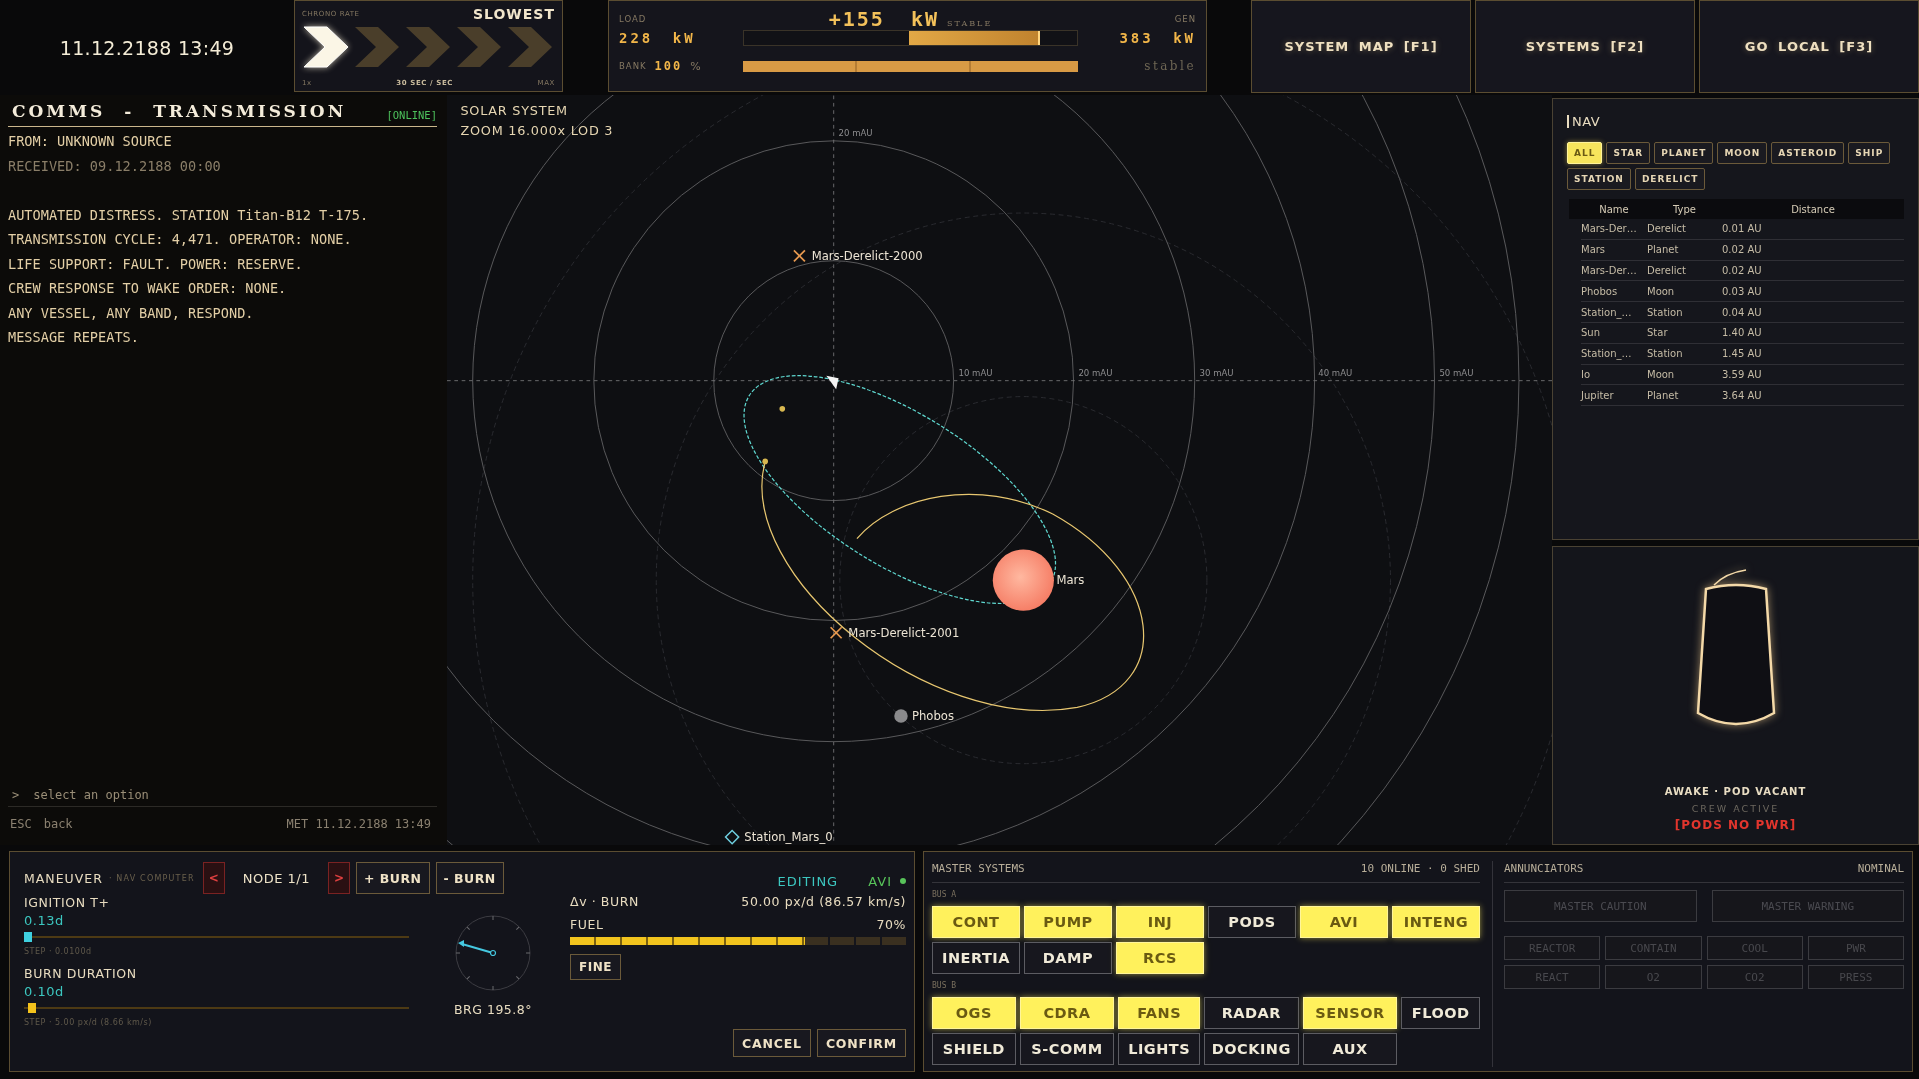  Describe the element at coordinates (392, 878) in the screenshot. I see `add-burn-button: + BURN` at that location.